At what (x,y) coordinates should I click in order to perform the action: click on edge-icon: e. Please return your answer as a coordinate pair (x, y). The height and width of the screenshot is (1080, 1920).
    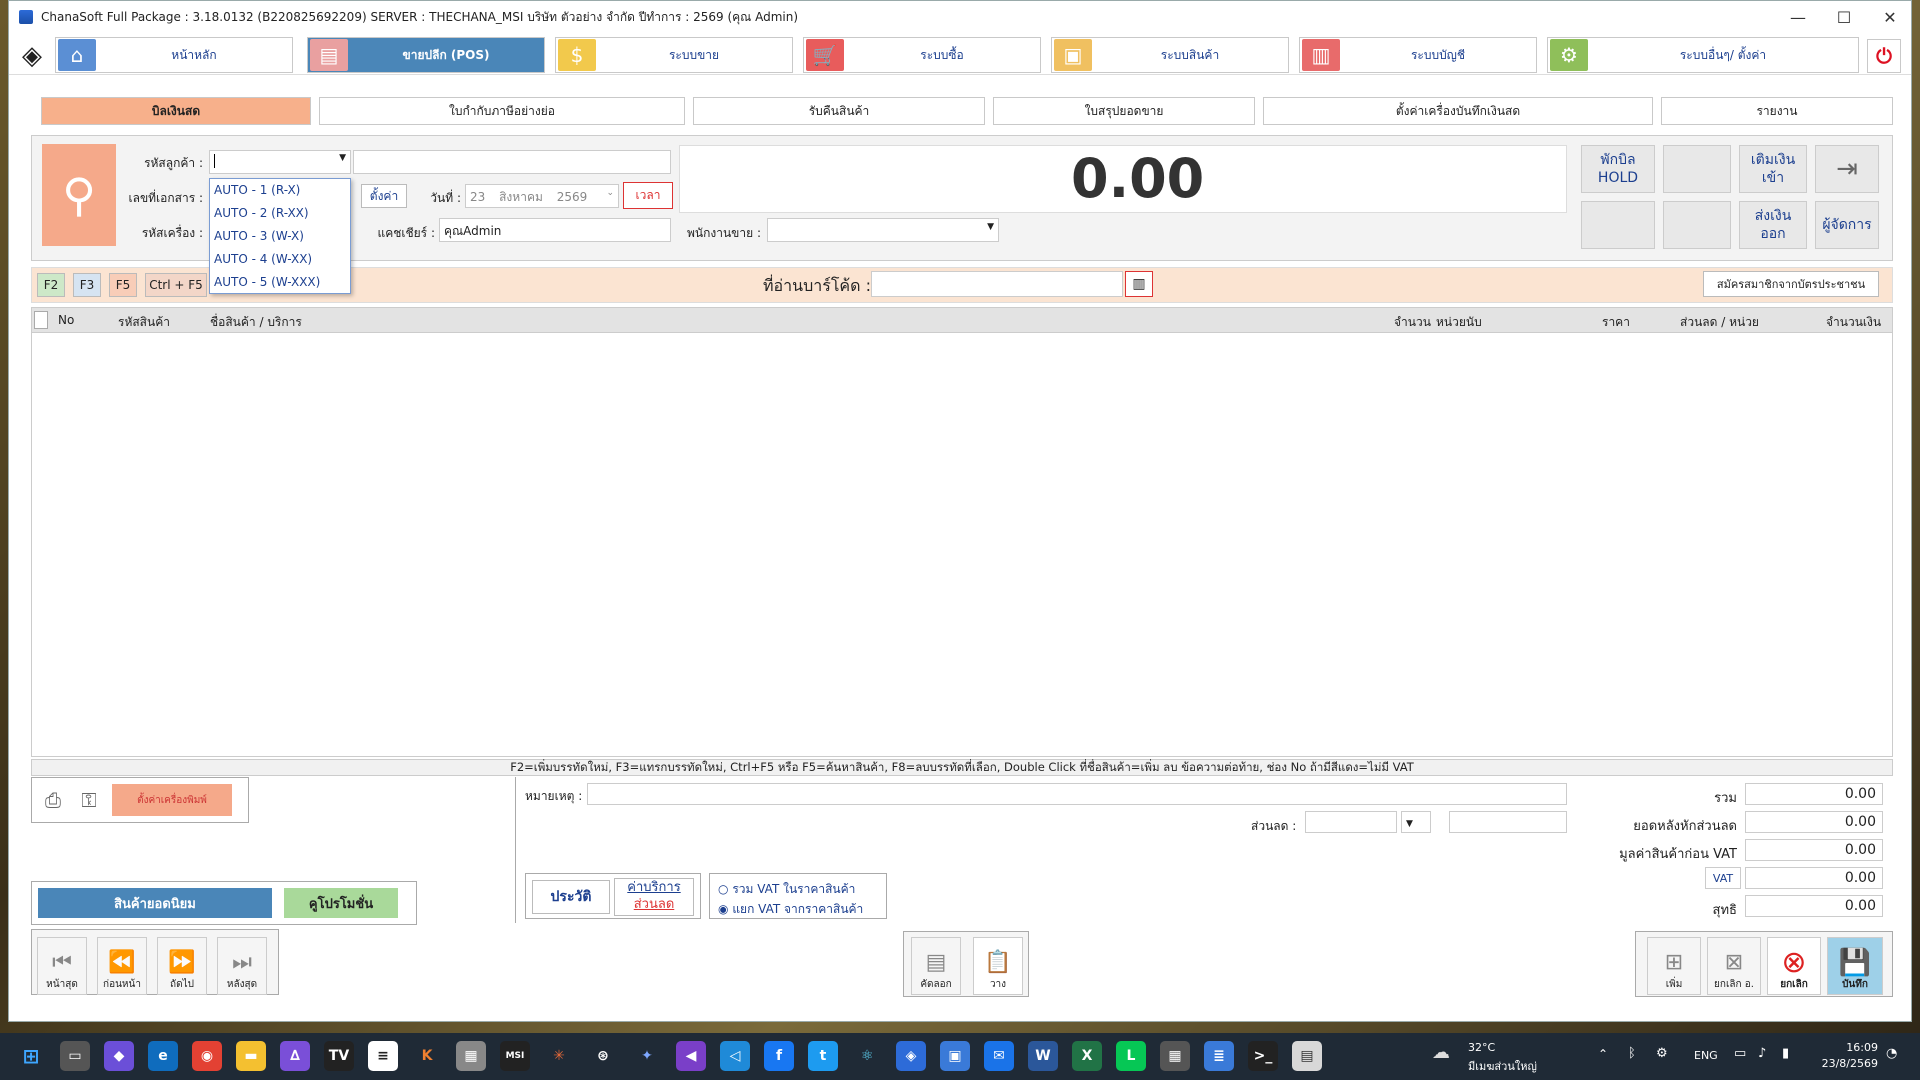
    Looking at the image, I should click on (163, 1056).